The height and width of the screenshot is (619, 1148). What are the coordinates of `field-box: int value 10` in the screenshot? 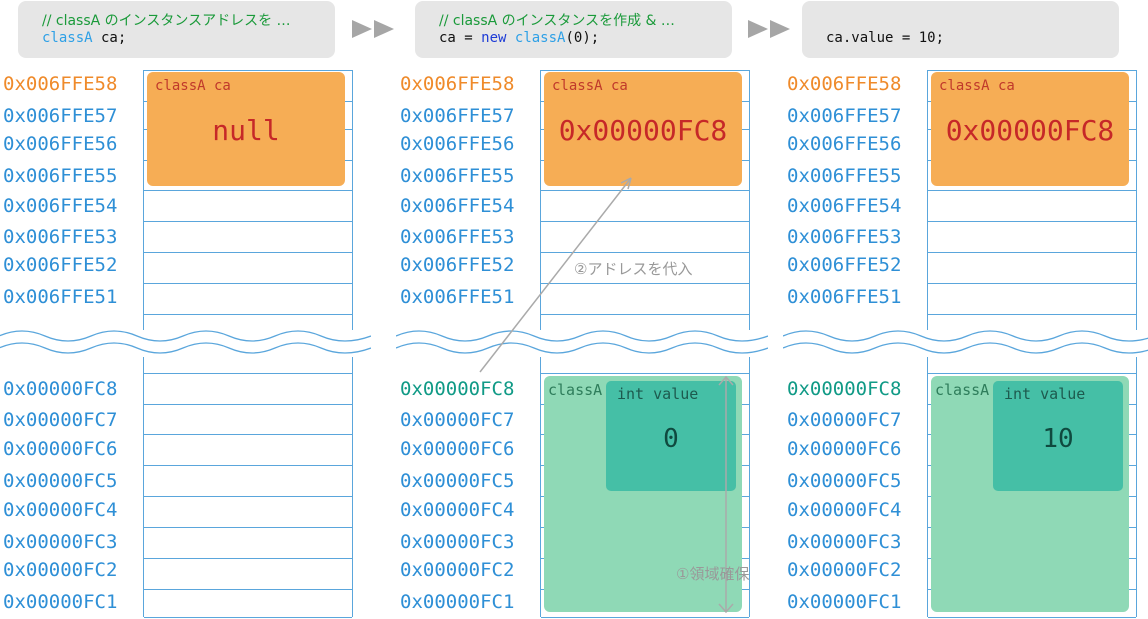 It's located at (1058, 436).